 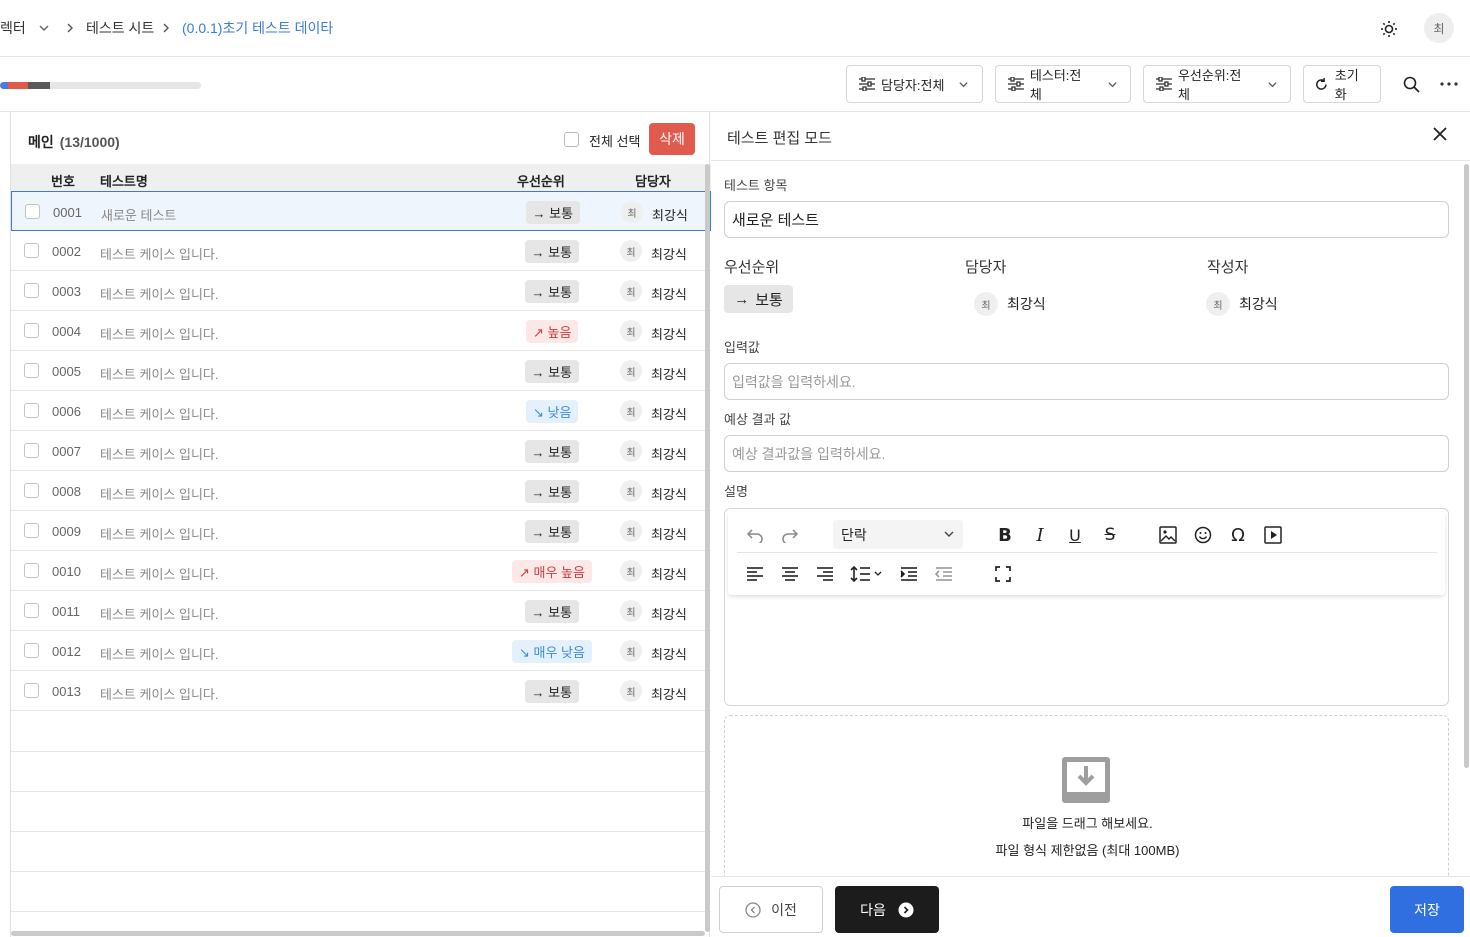 What do you see at coordinates (1086, 219) in the screenshot?
I see `test-item-input: 새로운 테스트` at bounding box center [1086, 219].